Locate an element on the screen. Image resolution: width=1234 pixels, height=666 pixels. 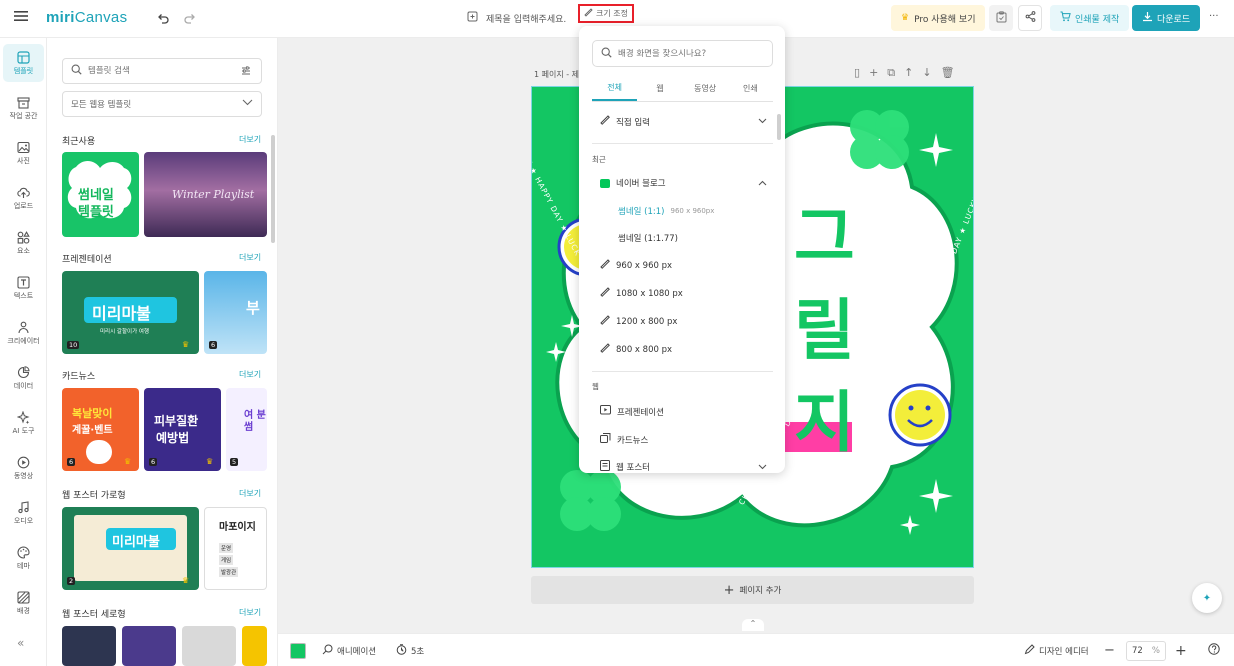
size-search is located at coordinates (682, 53).